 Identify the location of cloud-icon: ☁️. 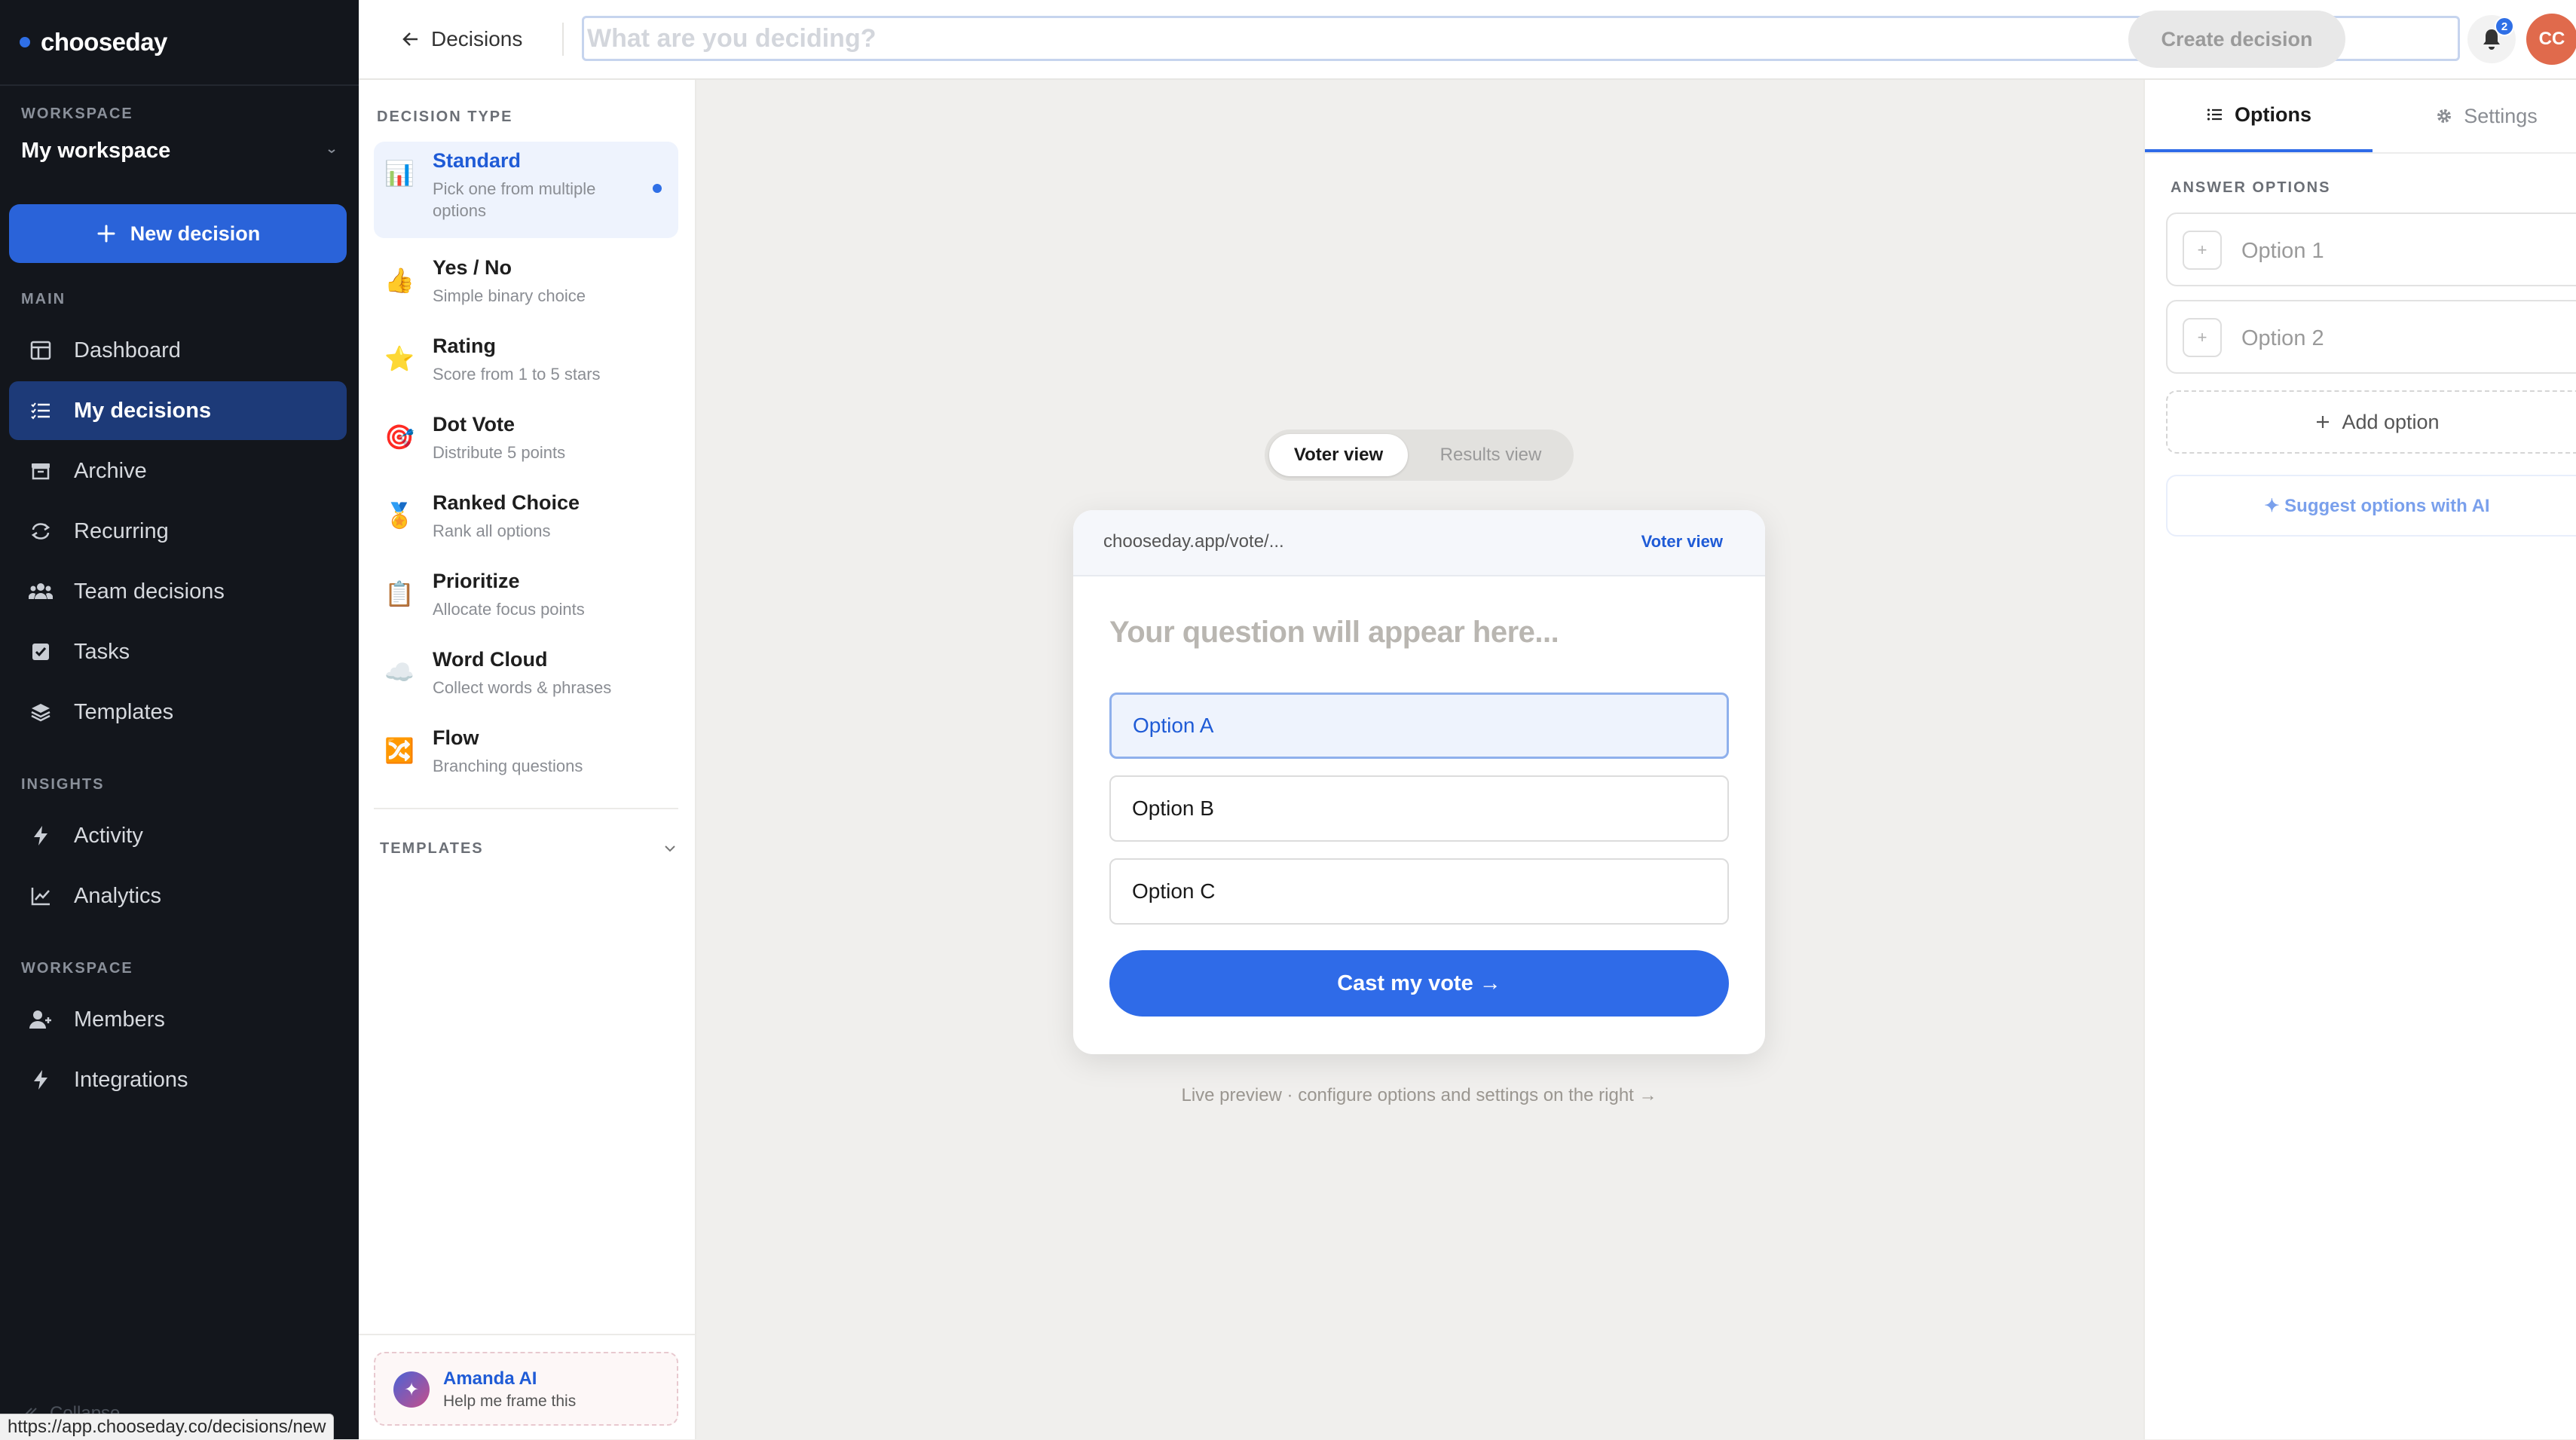
(399, 673).